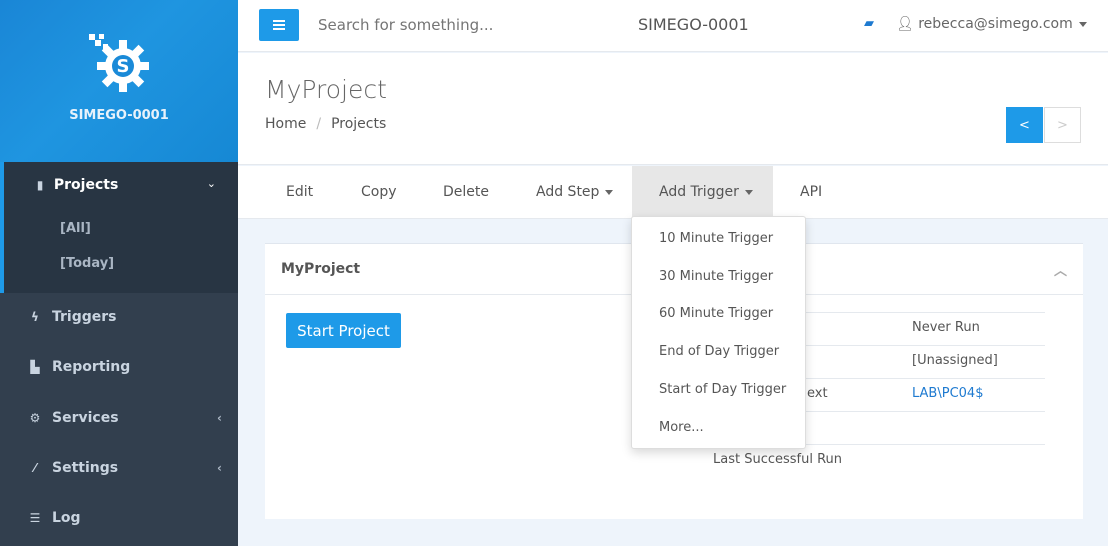 The width and height of the screenshot is (1108, 546). Describe the element at coordinates (35, 367) in the screenshot. I see `bar-chart-icon: ▙` at that location.